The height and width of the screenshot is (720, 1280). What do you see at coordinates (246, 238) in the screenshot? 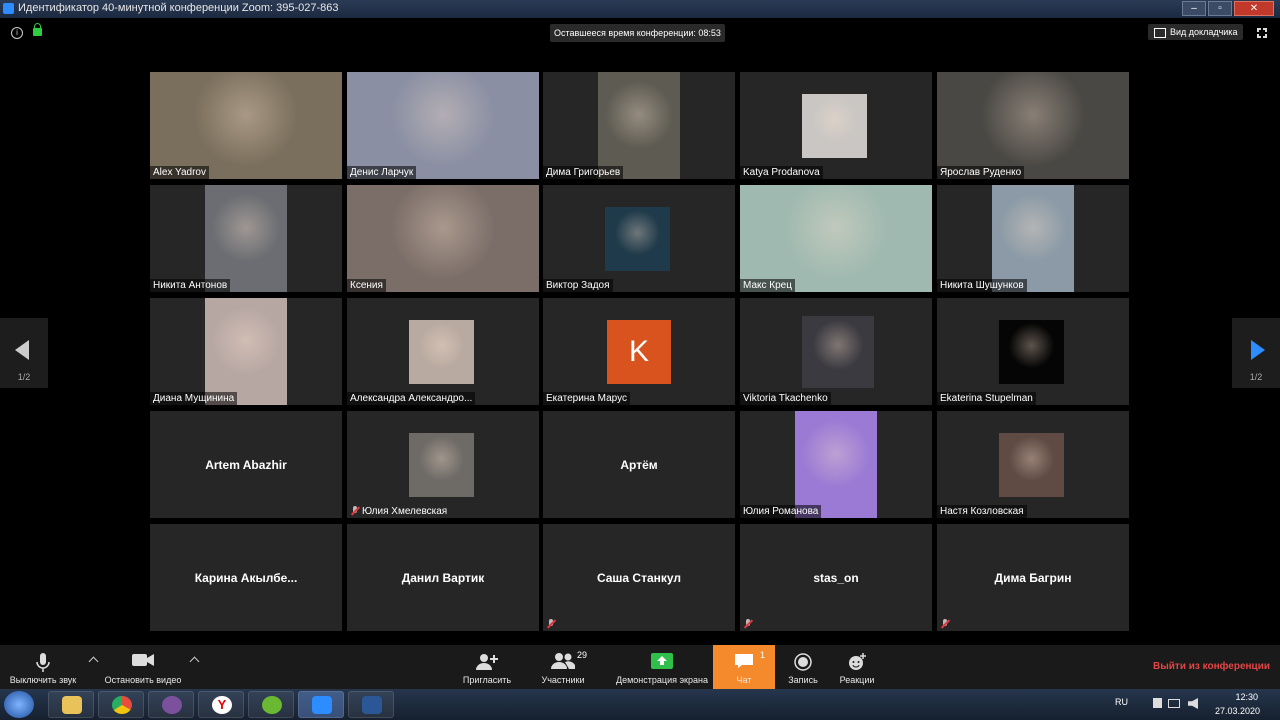
I see `participant-tile: Никита Антонов` at bounding box center [246, 238].